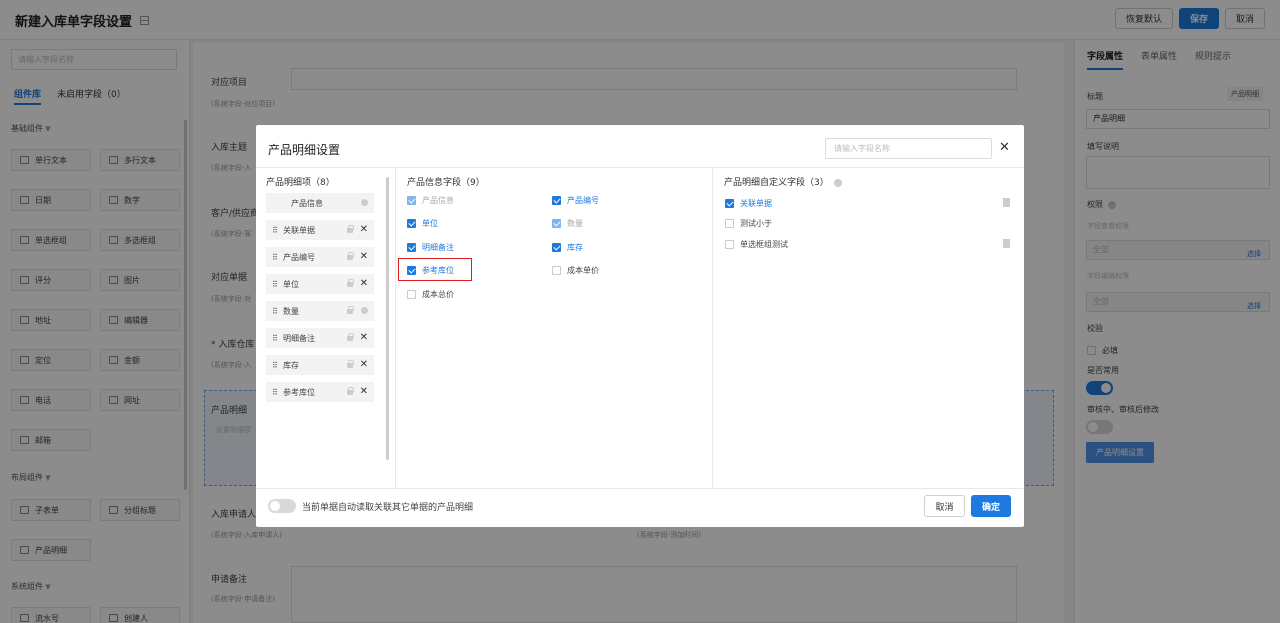 This screenshot has height=623, width=1280. I want to click on dialog-ok-button: 确定, so click(991, 506).